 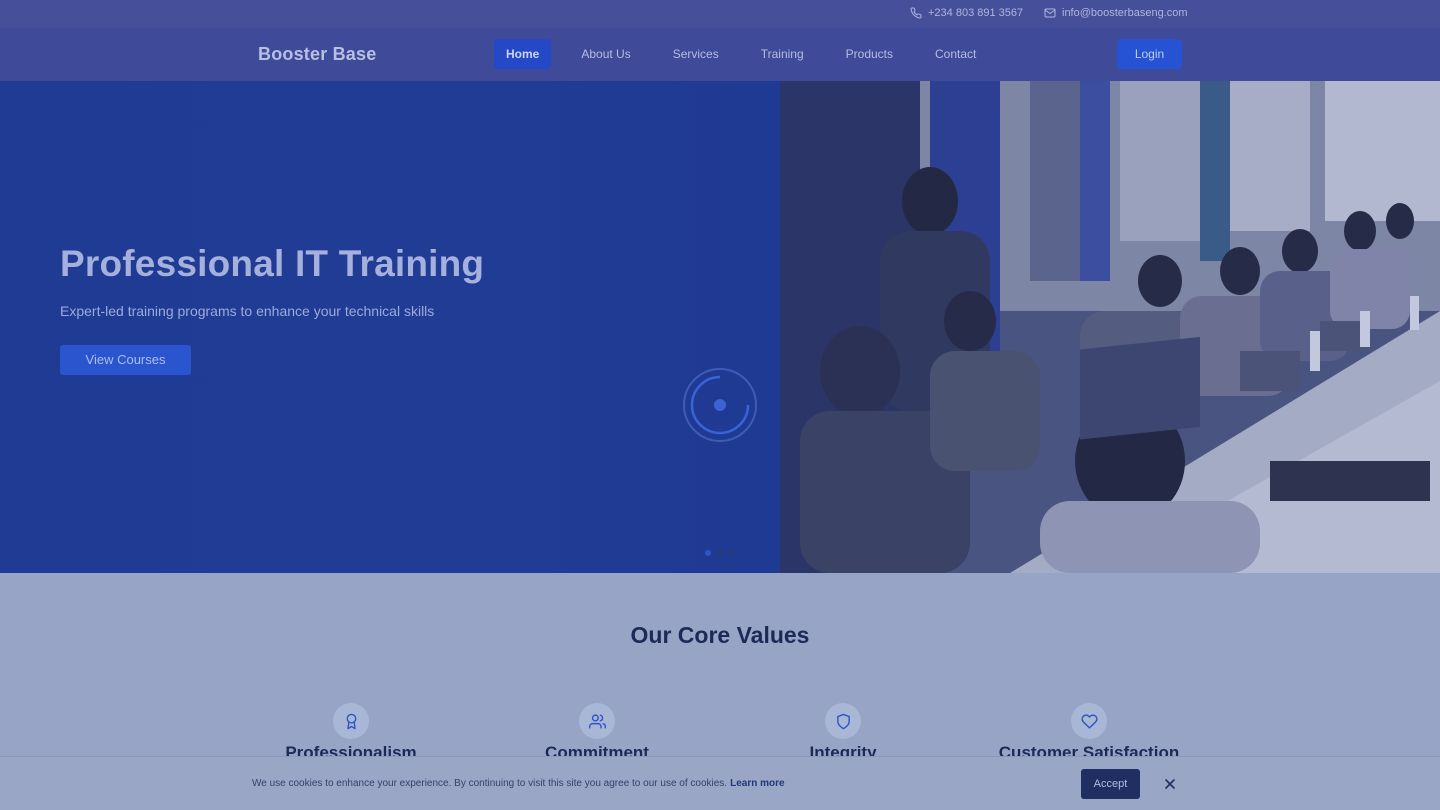 I want to click on users-icon, so click(x=597, y=721).